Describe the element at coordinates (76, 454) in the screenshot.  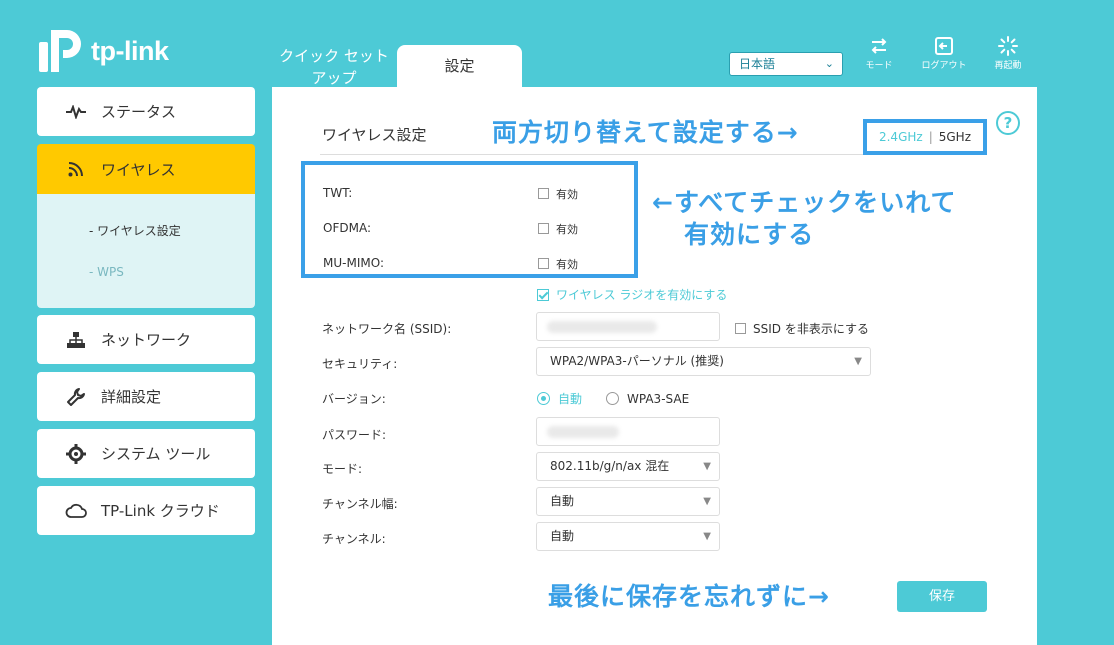
I see `gear-icon` at that location.